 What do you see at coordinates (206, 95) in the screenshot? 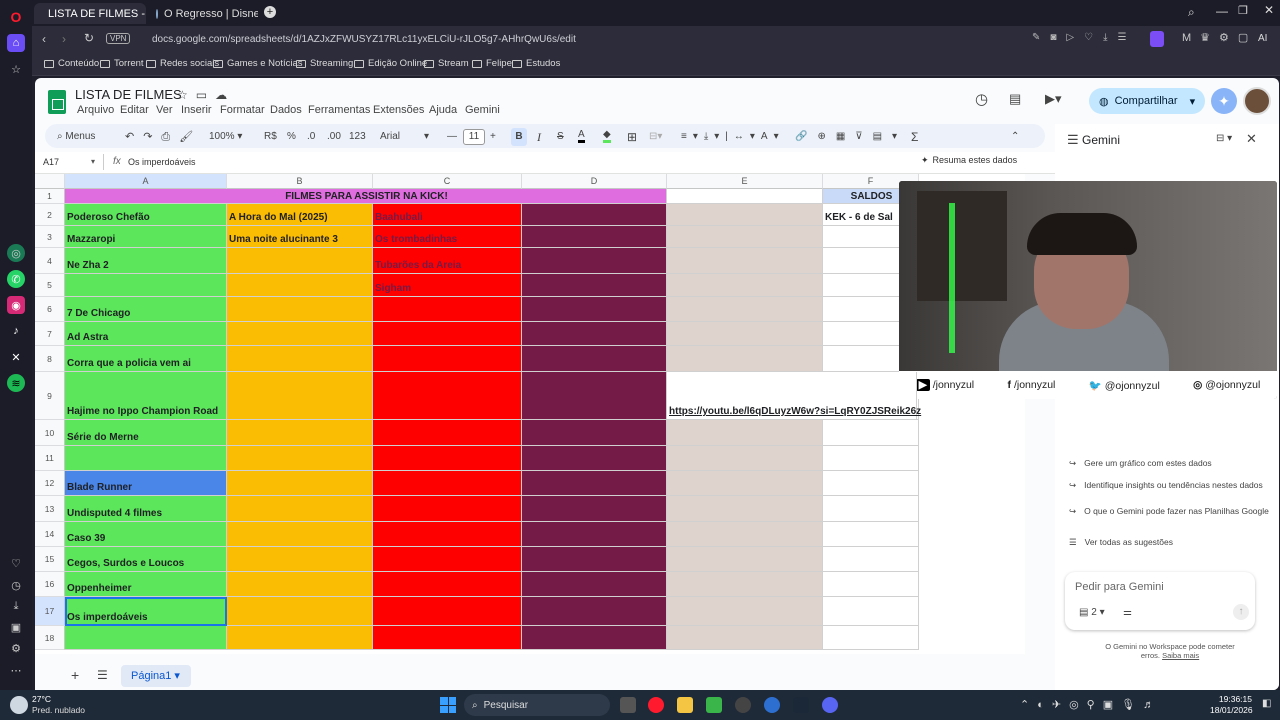
I see `title-actions: ☆▭☁` at bounding box center [206, 95].